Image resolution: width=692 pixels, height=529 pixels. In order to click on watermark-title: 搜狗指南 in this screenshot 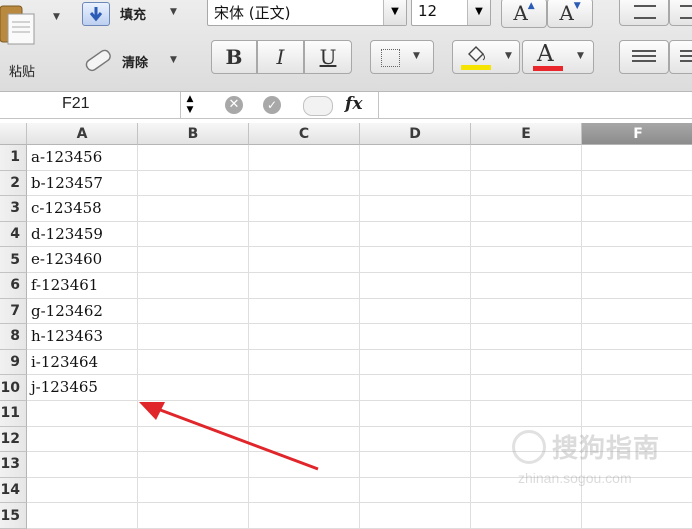, I will do `click(606, 449)`.